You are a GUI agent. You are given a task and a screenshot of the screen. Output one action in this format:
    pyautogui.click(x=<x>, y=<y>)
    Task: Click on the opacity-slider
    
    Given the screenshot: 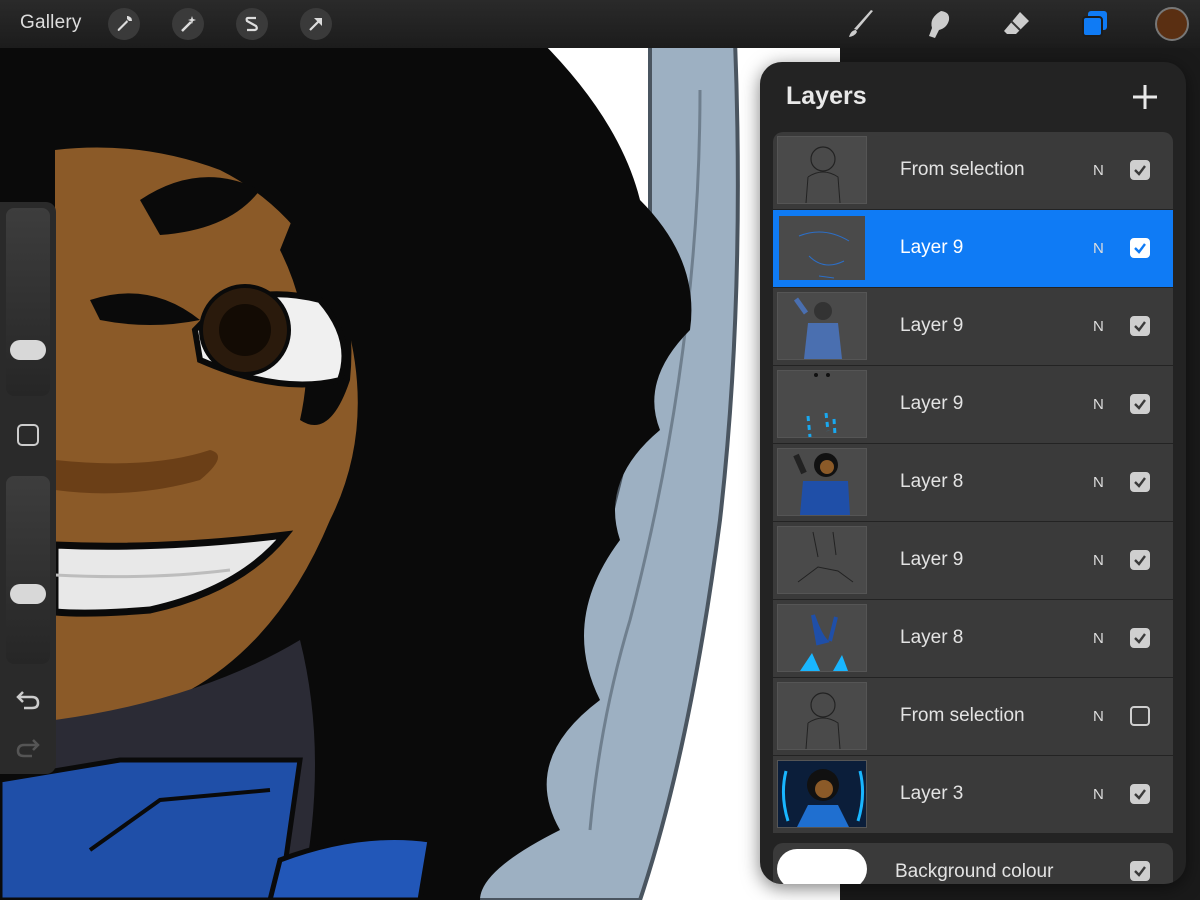 What is the action you would take?
    pyautogui.click(x=28, y=570)
    